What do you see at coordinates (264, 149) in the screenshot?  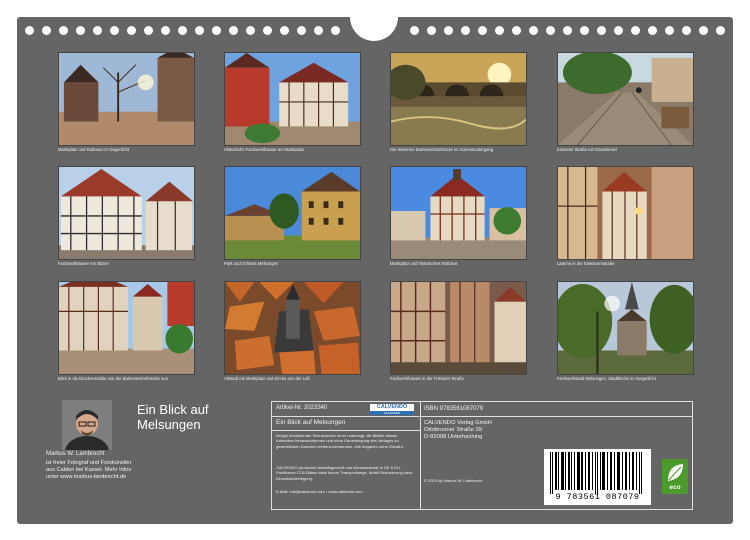 I see `photo-caption: Historische Fachwerkhäuser am Marktplatz` at bounding box center [264, 149].